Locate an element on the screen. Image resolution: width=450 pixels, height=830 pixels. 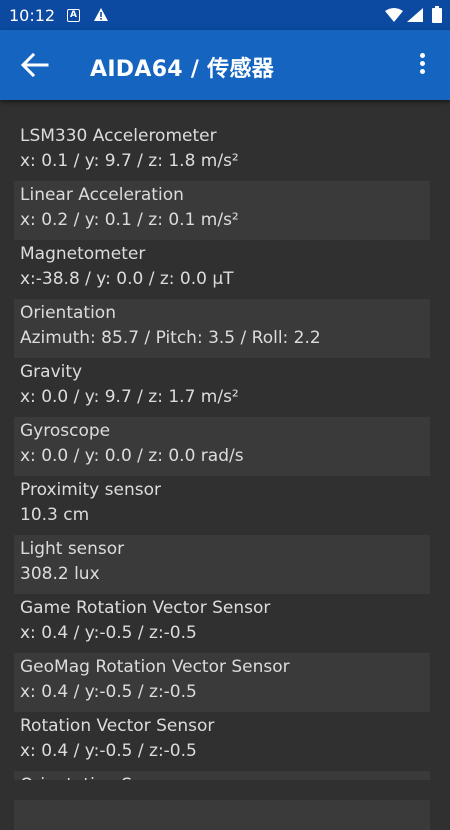
sensor-name: Orientation is located at coordinates (68, 313).